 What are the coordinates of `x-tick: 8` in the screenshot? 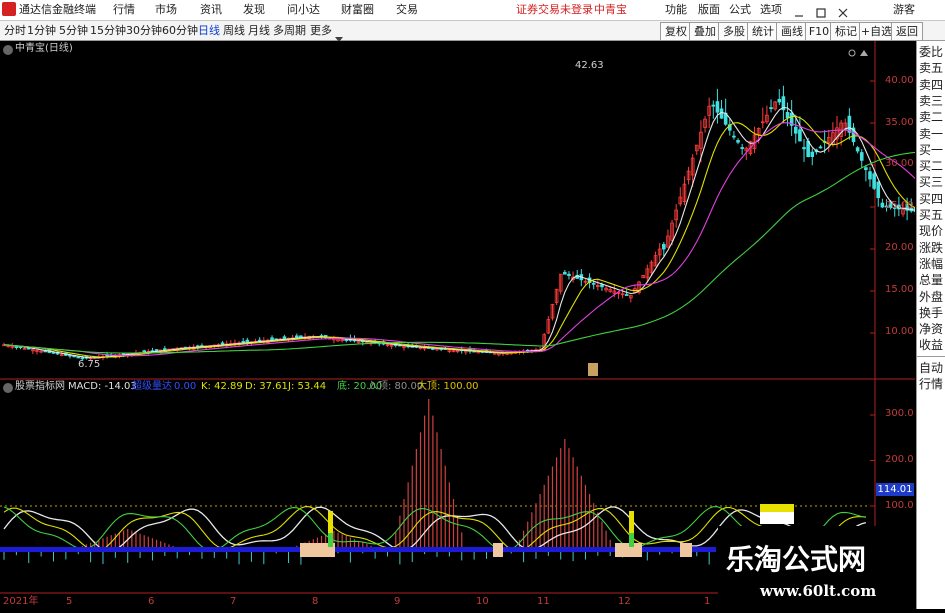 It's located at (315, 601).